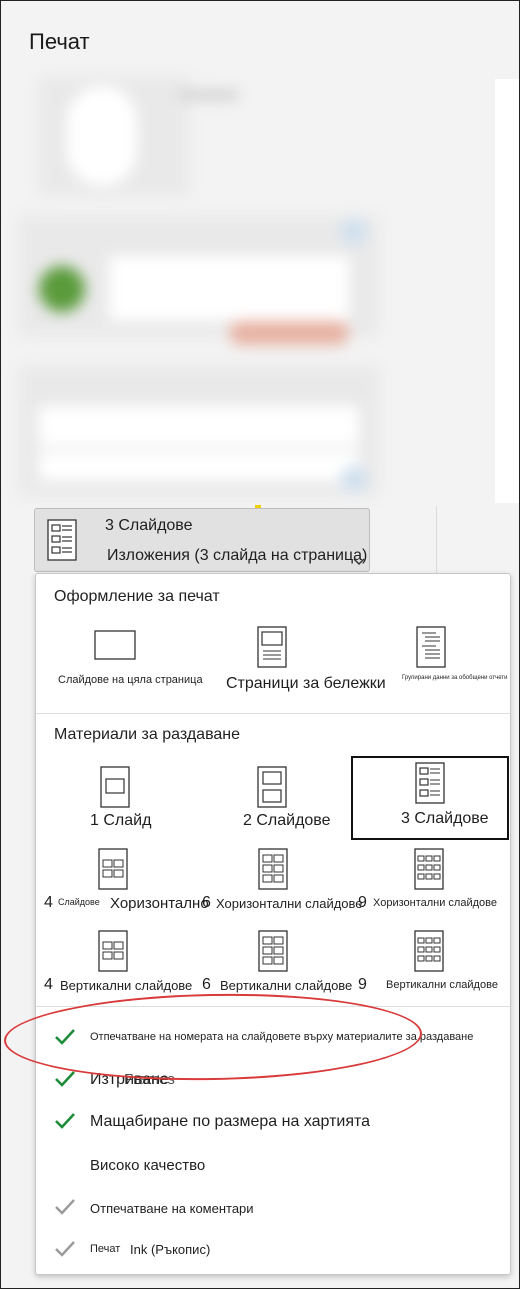  I want to click on toggle-high-quality: Високо качество, so click(204, 1168).